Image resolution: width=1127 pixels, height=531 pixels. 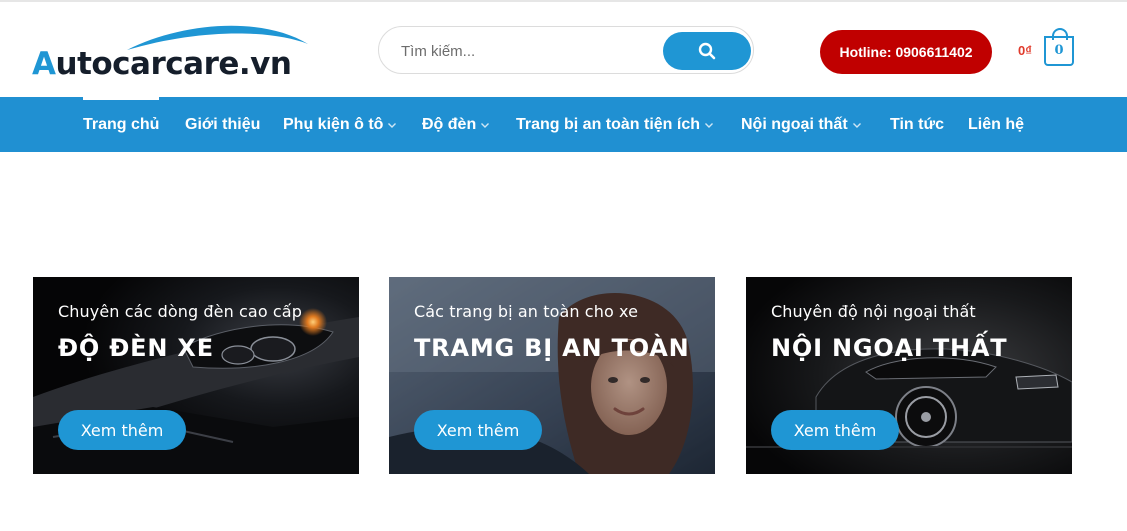 What do you see at coordinates (173, 64) in the screenshot?
I see `logo-wordmark: utocarcare.vn` at bounding box center [173, 64].